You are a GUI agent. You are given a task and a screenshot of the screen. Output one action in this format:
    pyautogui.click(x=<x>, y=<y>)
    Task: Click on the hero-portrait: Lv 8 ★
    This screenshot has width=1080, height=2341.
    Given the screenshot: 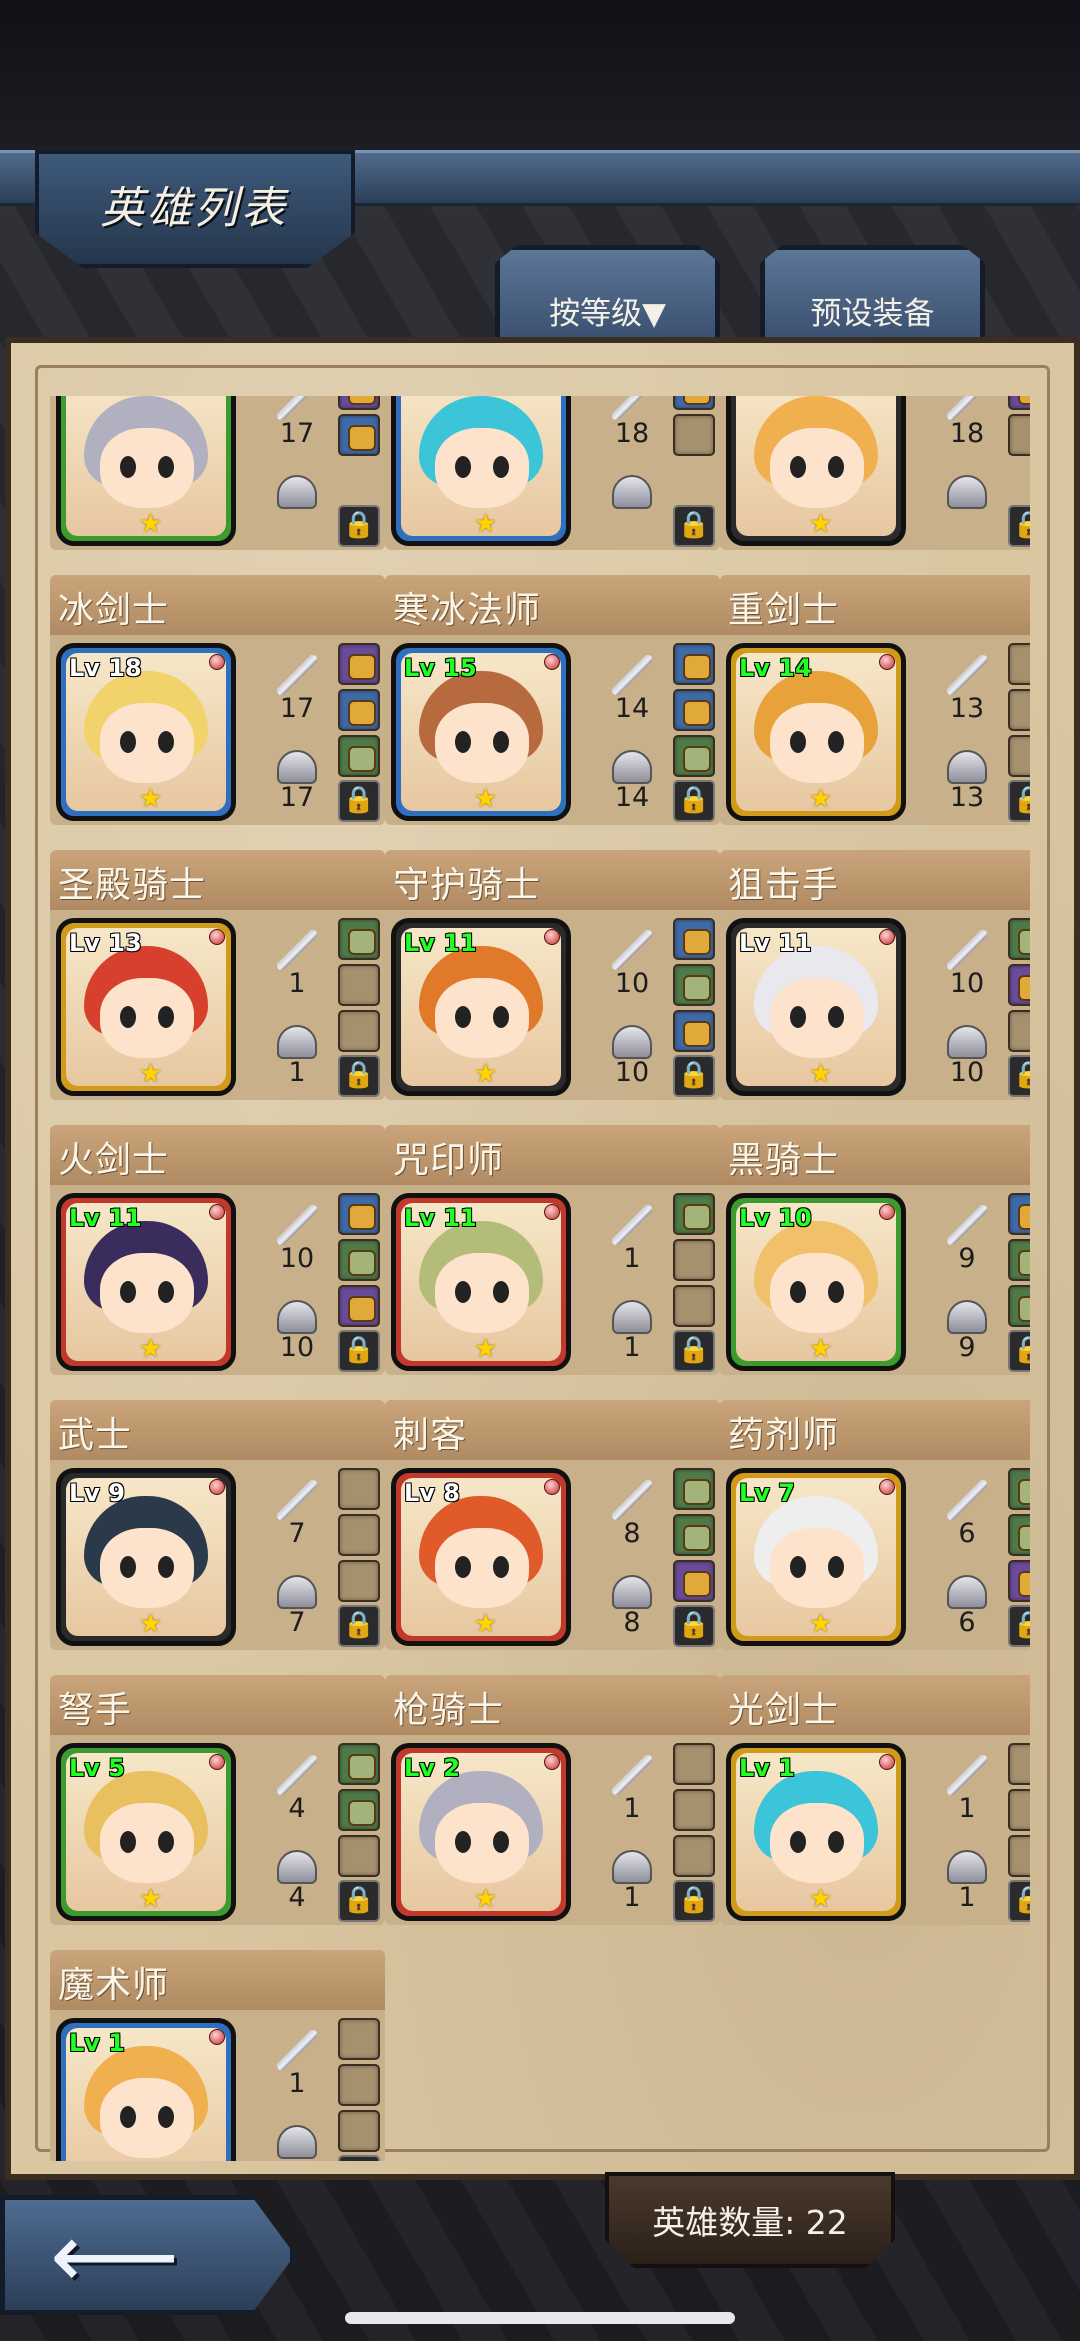 What is the action you would take?
    pyautogui.click(x=481, y=1557)
    